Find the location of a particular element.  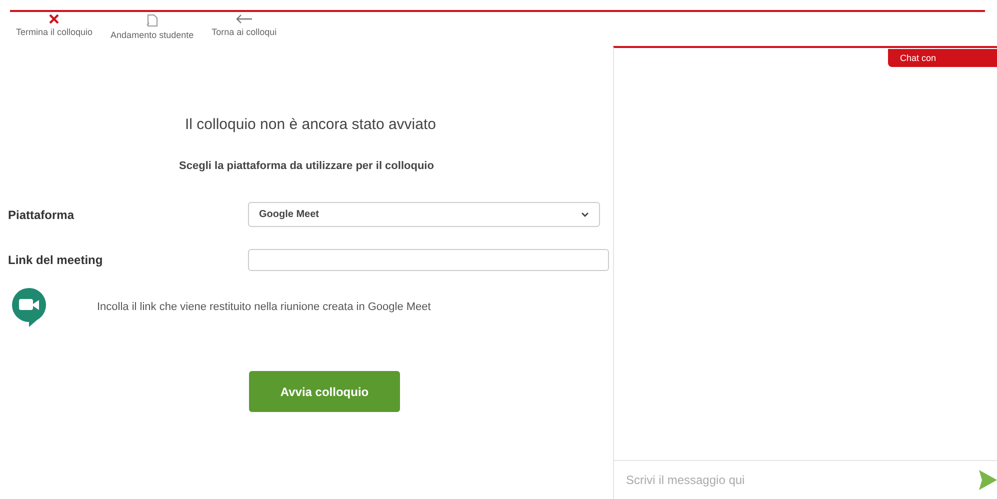

close-icon is located at coordinates (54, 19).